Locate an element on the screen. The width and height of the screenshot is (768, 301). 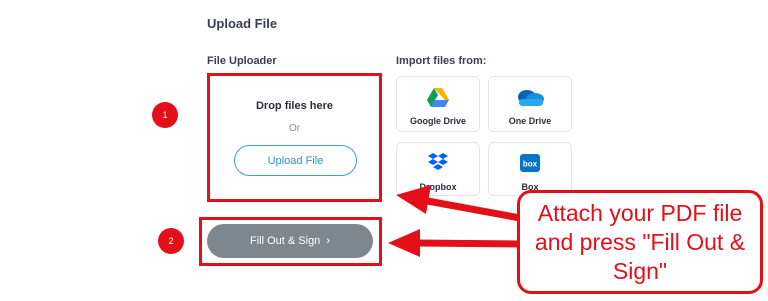
arrow-to-button is located at coordinates (454, 243).